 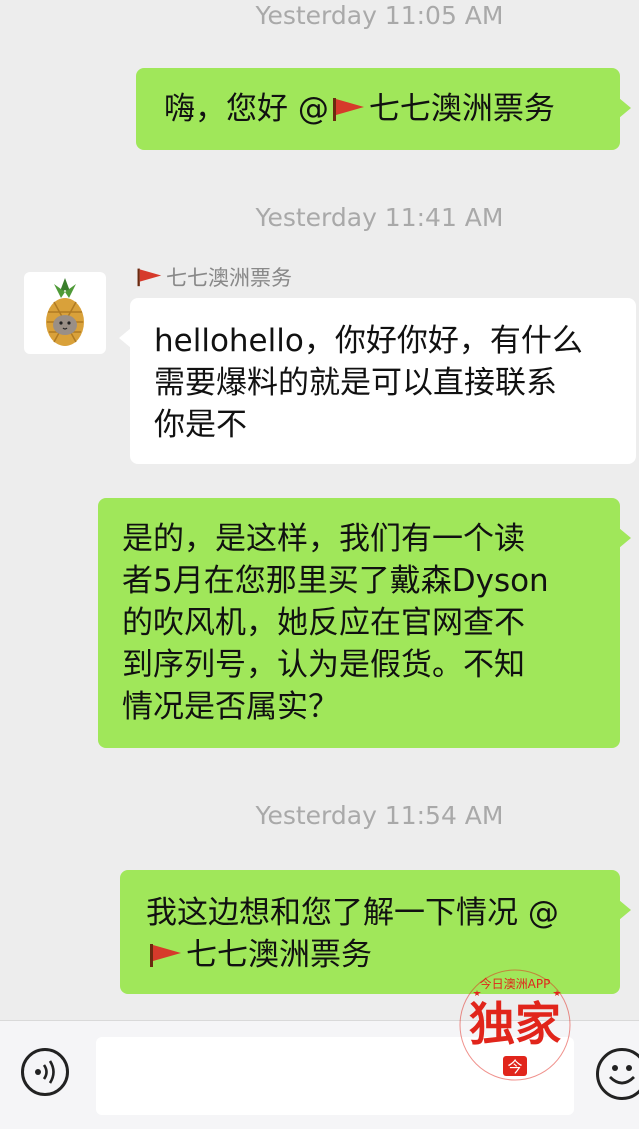 I want to click on message-line: 的吹风机，她反应在官网查不, so click(x=323, y=623).